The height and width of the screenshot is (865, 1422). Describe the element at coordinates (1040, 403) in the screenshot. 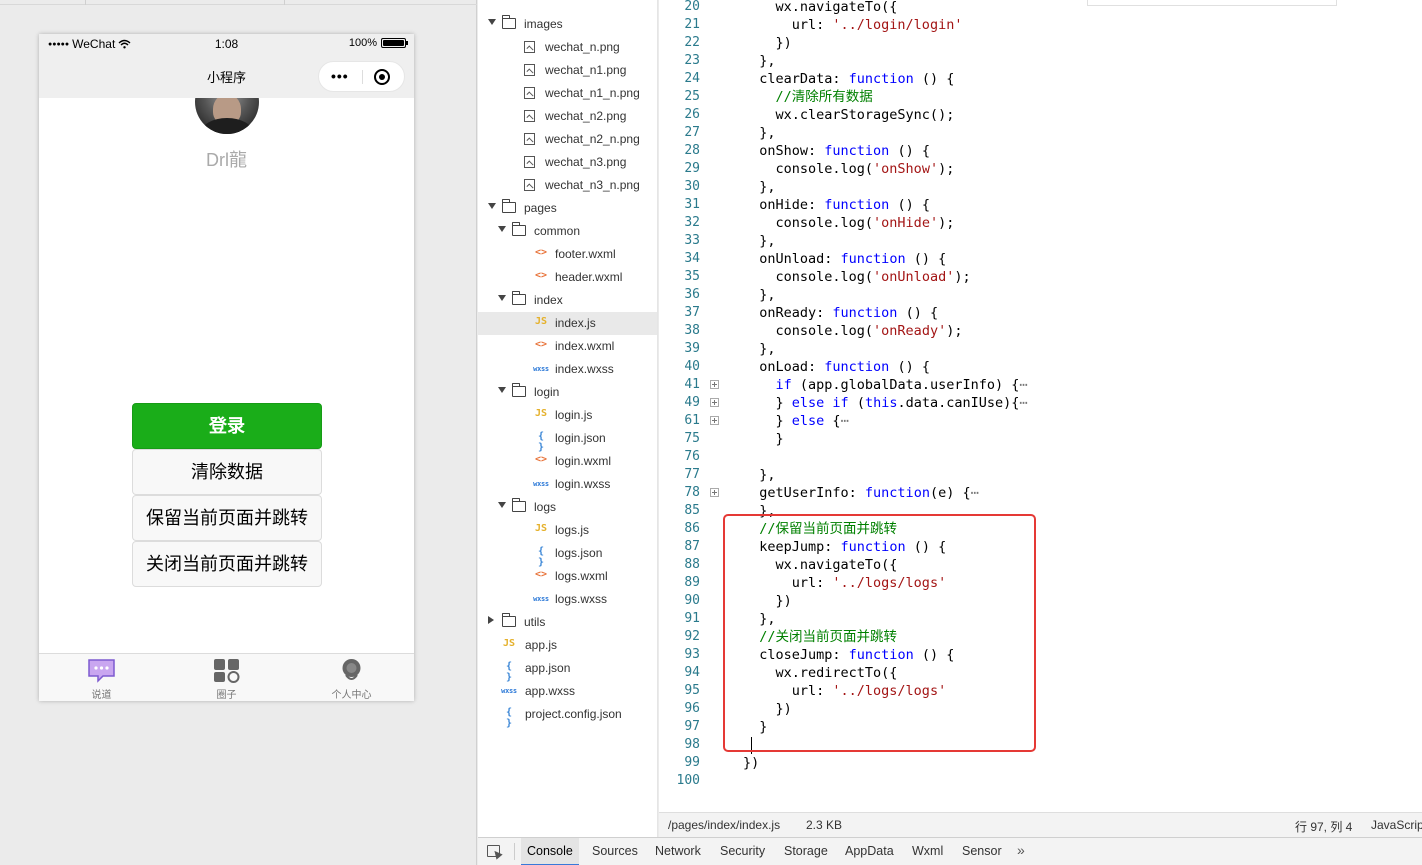

I see `code-line: 49 } else if (this.data.canIUse){⋯` at that location.